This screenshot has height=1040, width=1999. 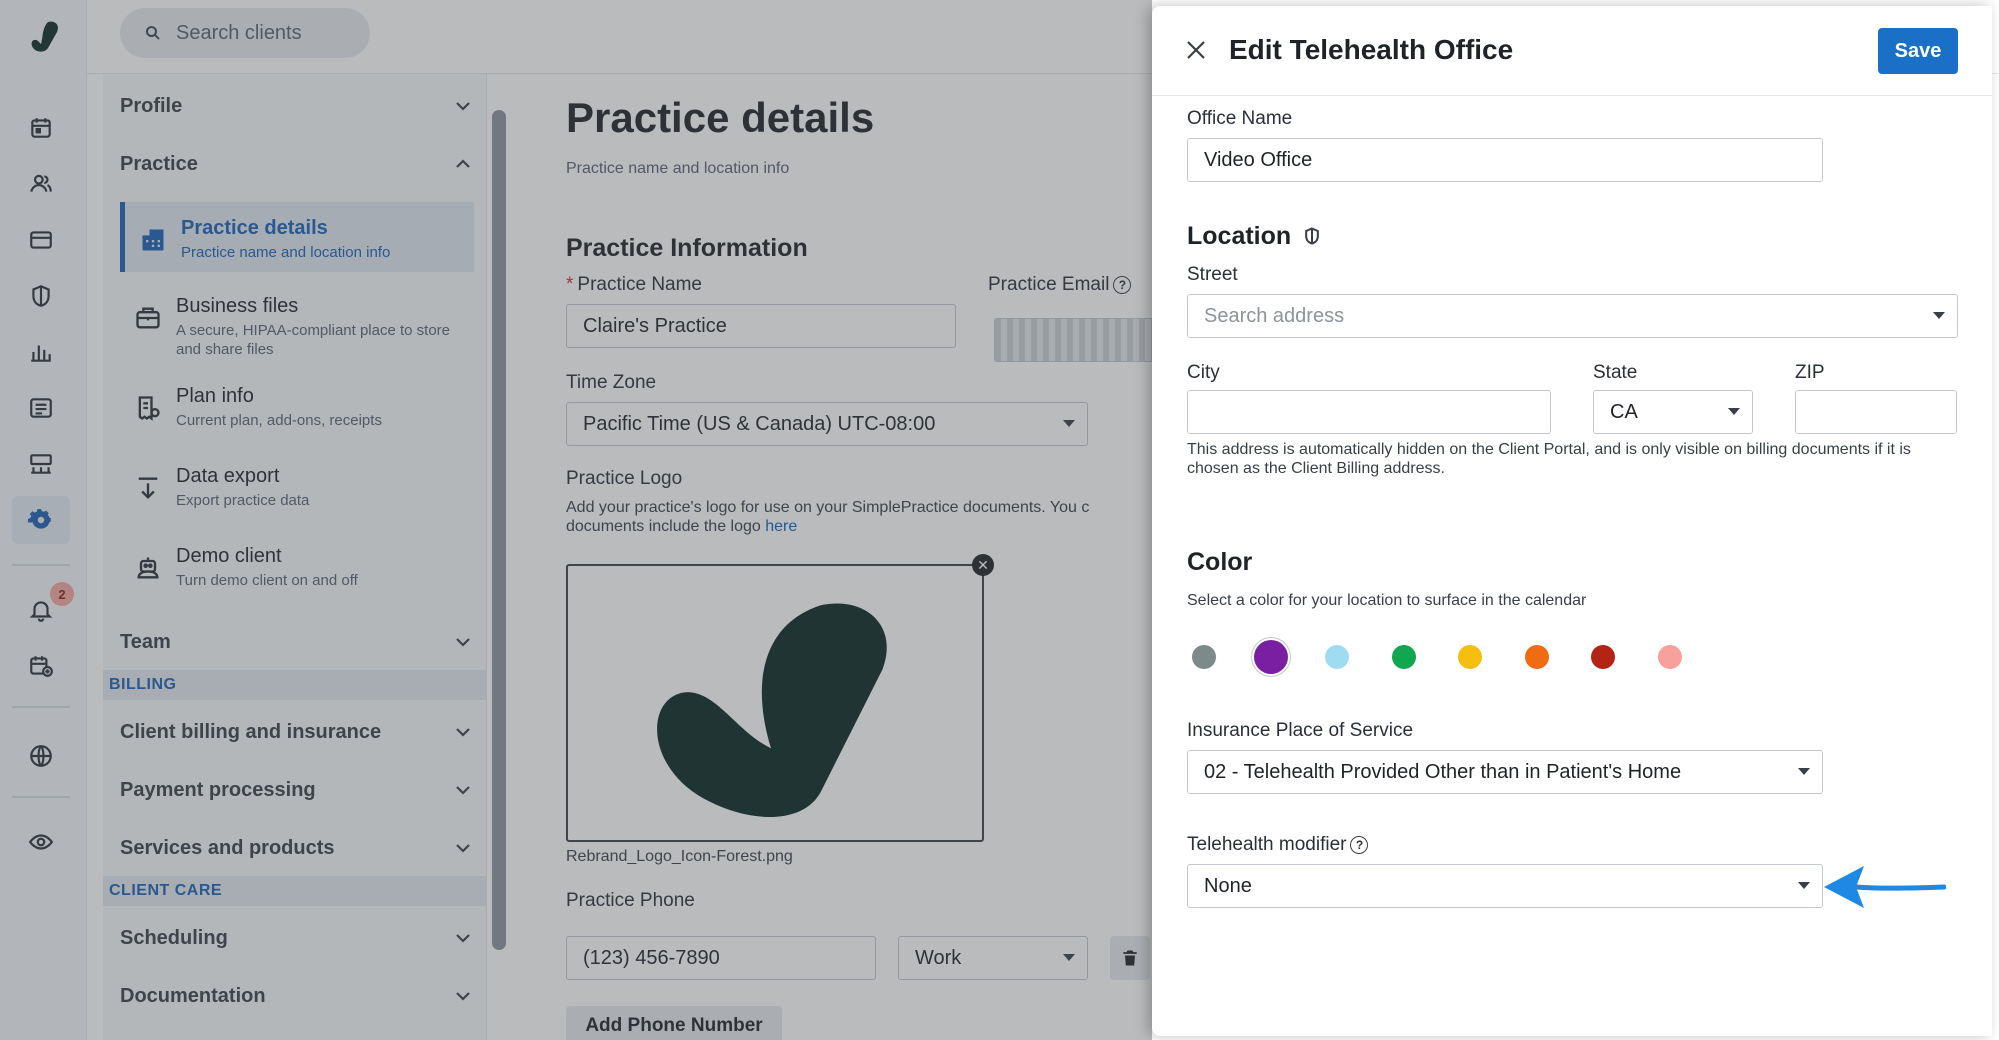 What do you see at coordinates (1369, 412) in the screenshot?
I see `city-input` at bounding box center [1369, 412].